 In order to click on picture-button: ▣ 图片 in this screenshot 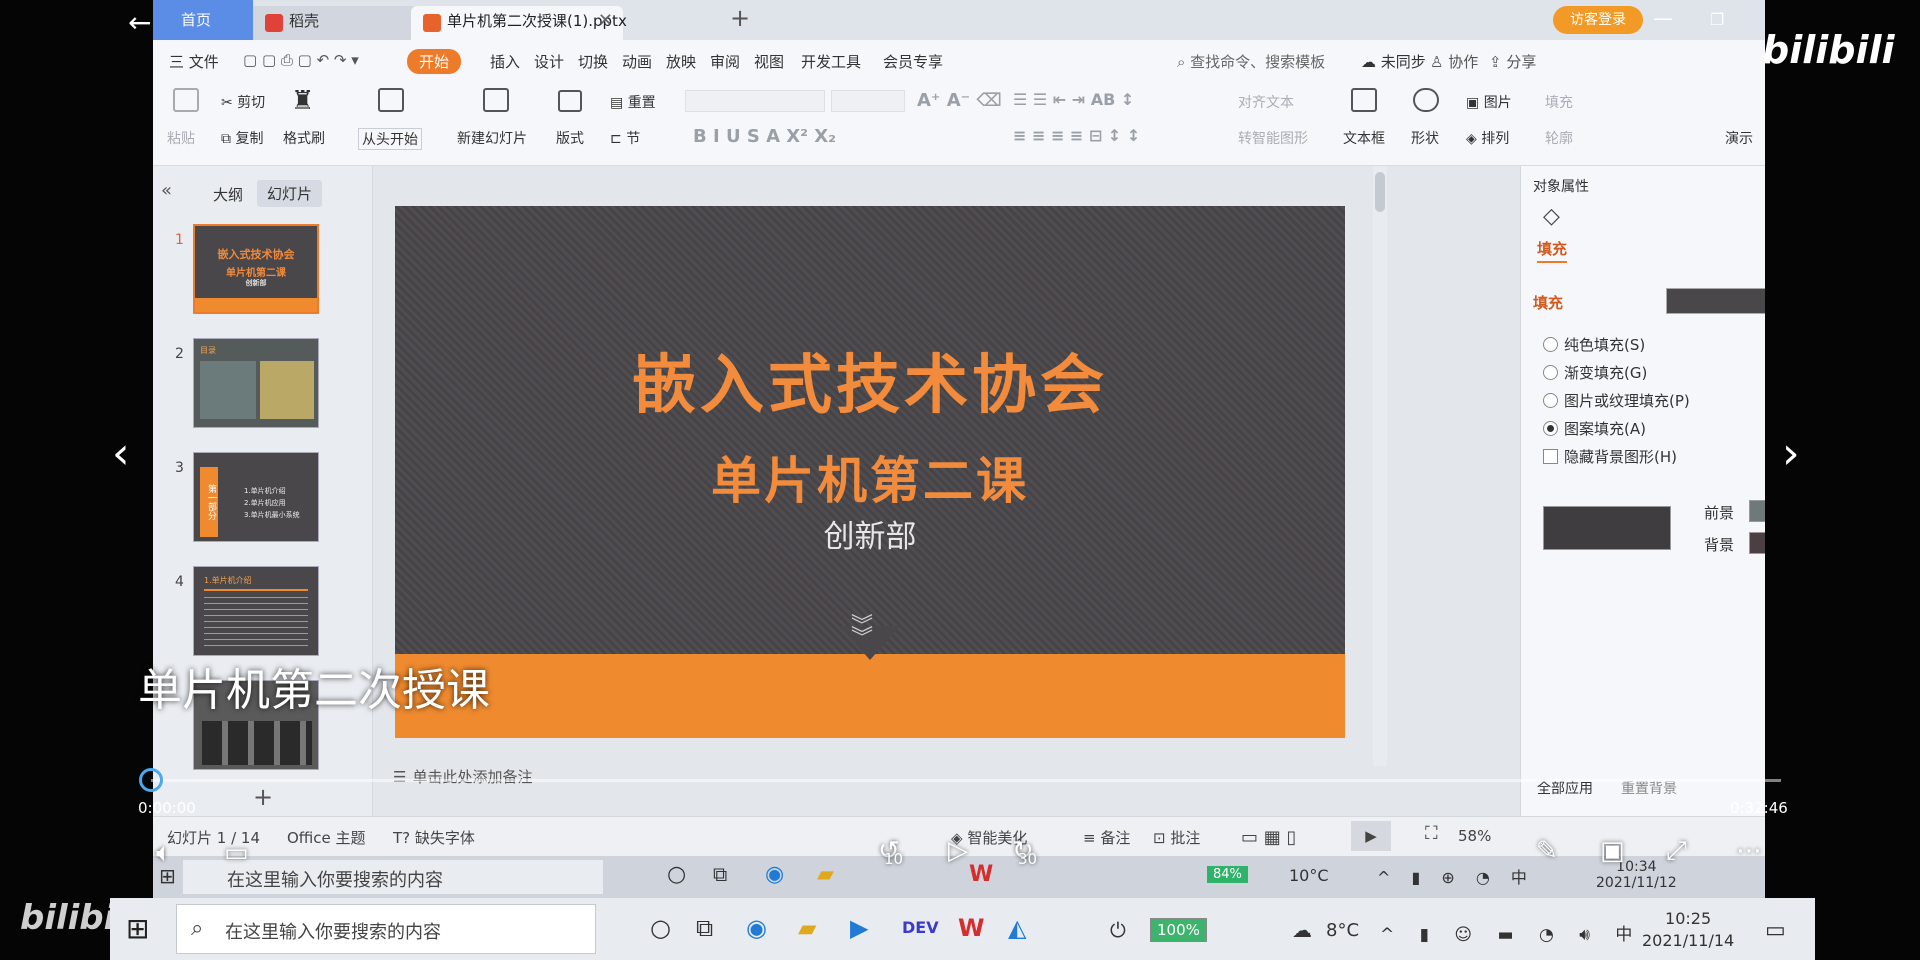, I will do `click(1489, 102)`.